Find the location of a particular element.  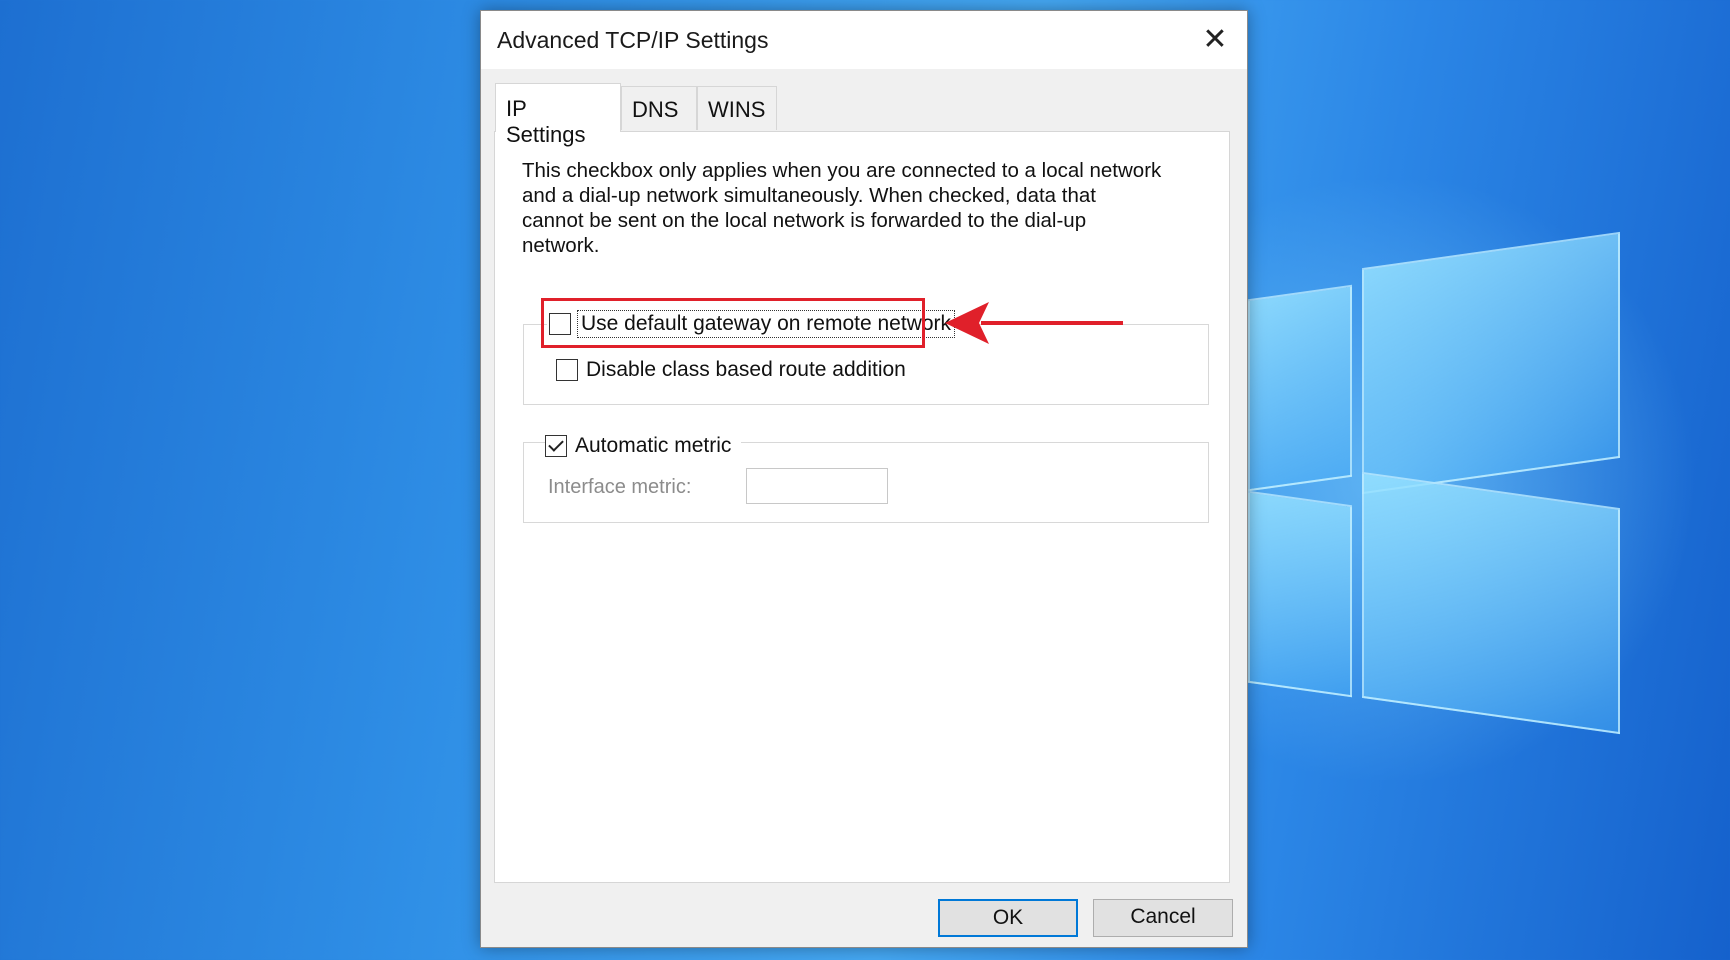

ok-button: OK is located at coordinates (1008, 918).